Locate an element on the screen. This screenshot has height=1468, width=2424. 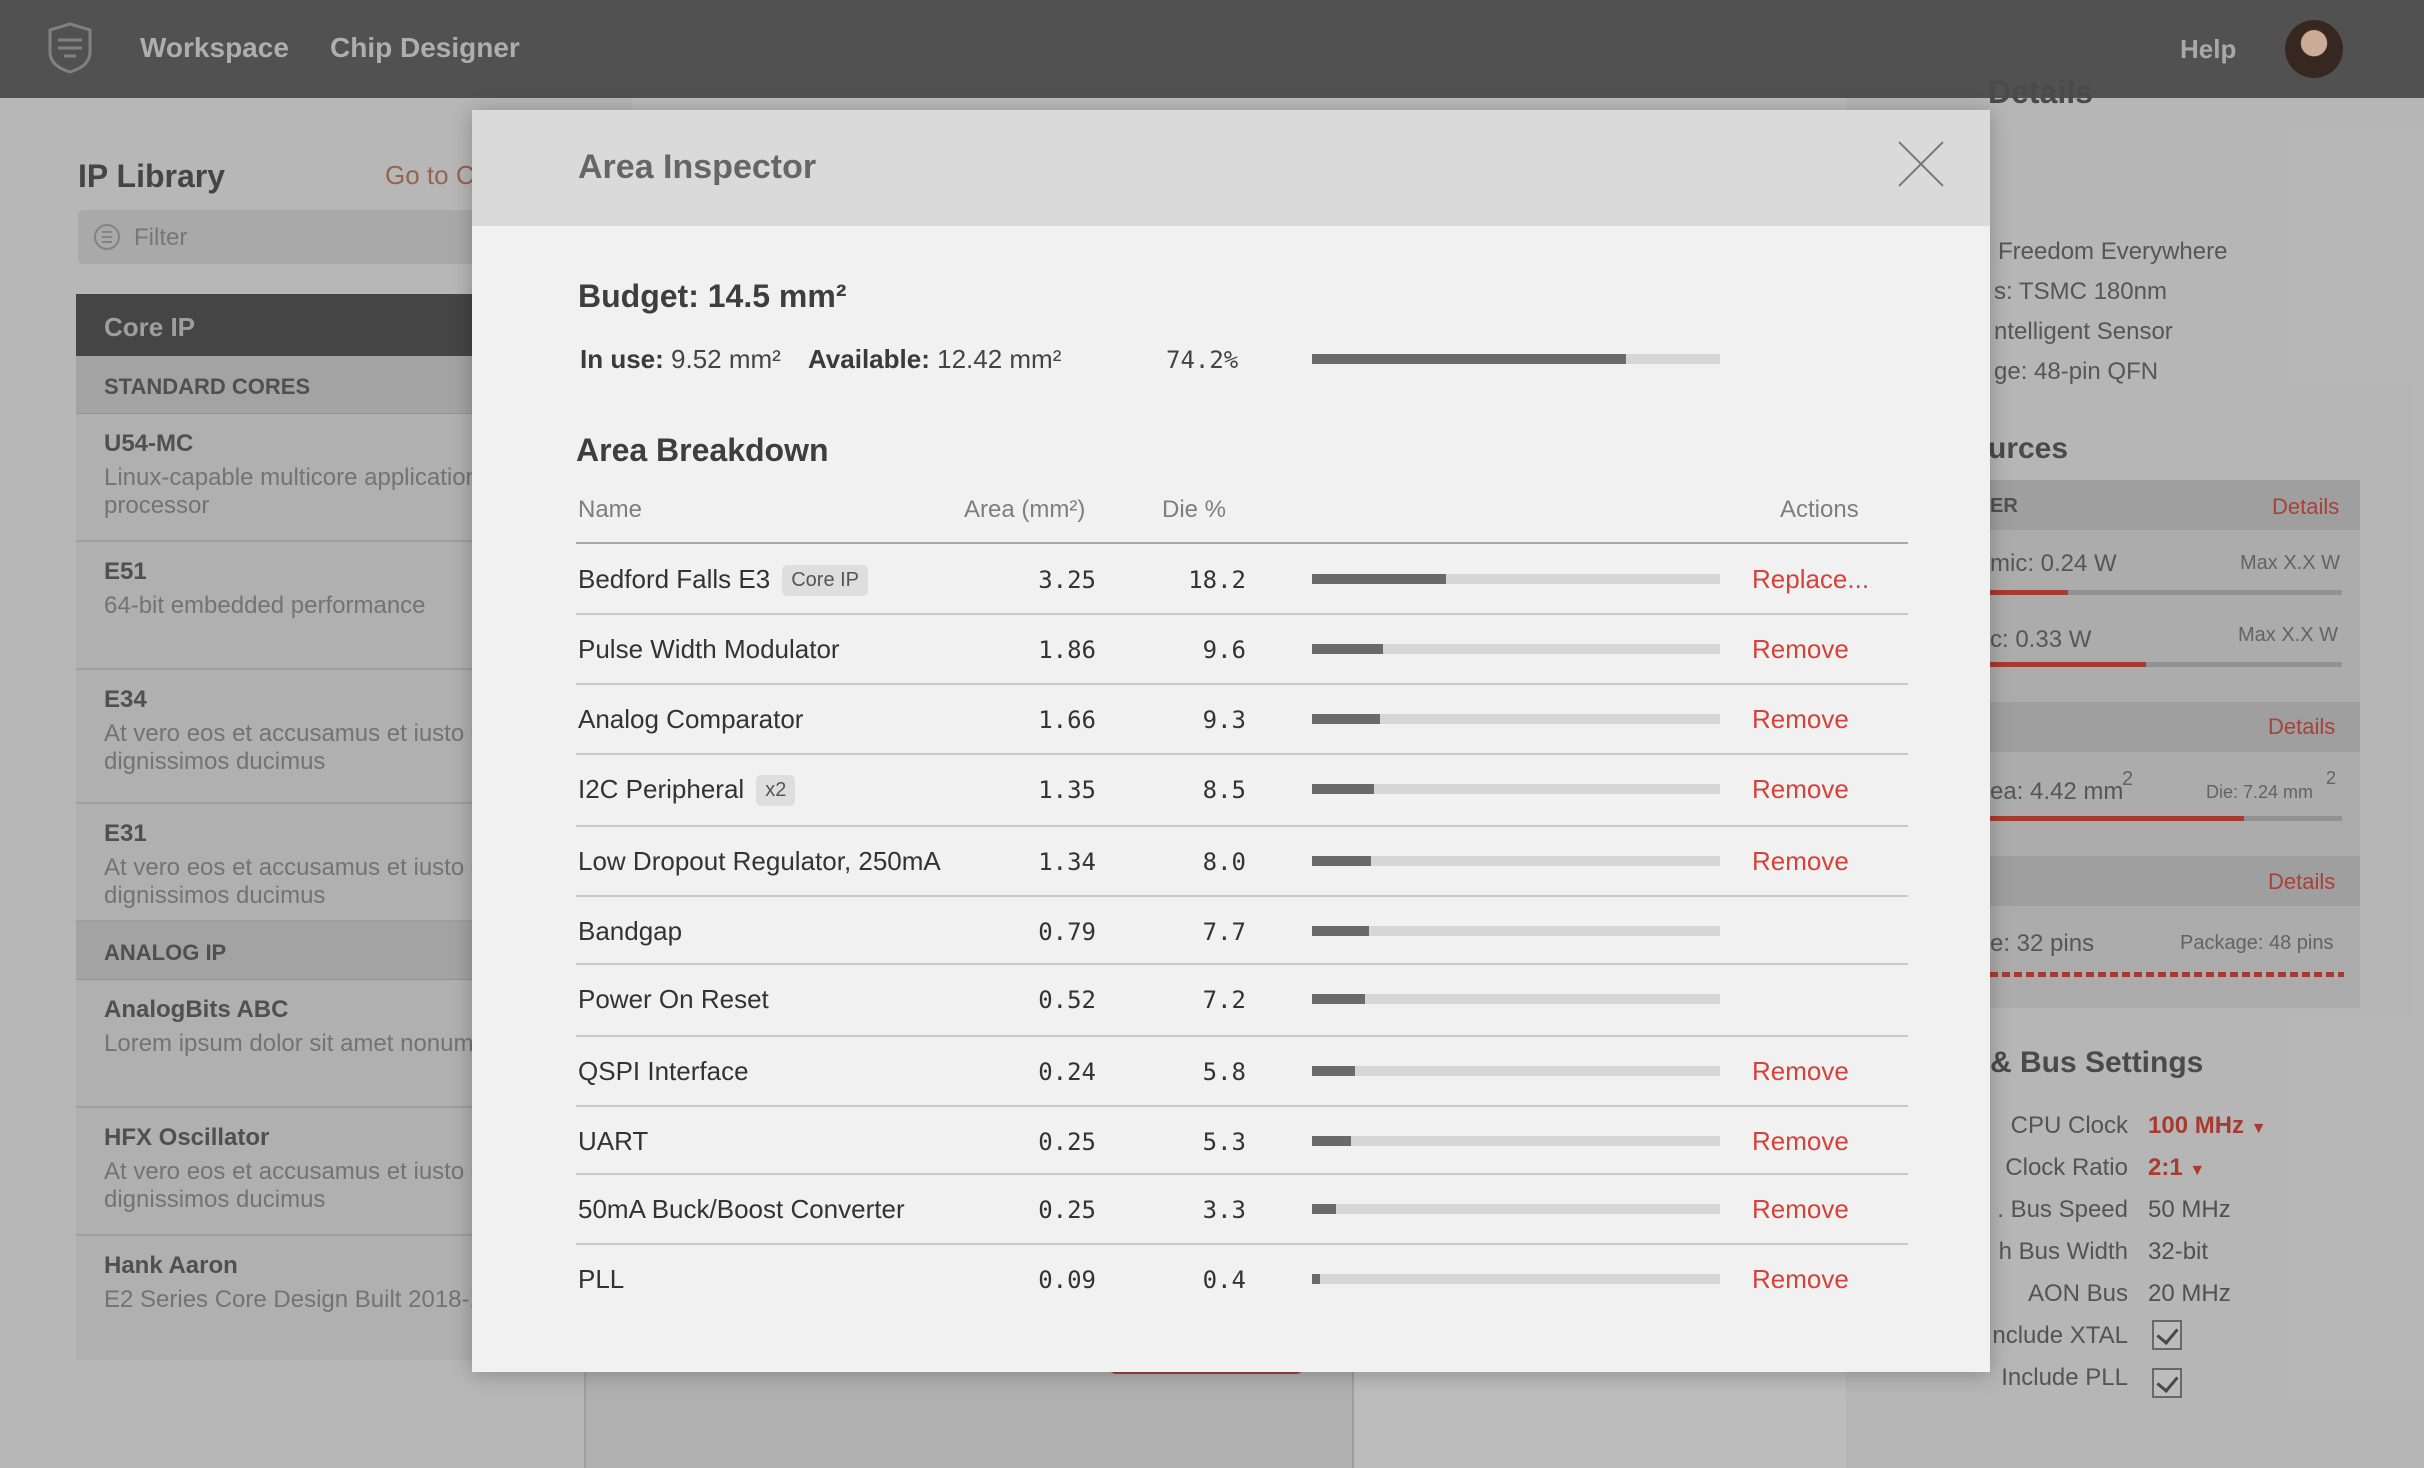
row-tag-badge: Core IP is located at coordinates (825, 580).